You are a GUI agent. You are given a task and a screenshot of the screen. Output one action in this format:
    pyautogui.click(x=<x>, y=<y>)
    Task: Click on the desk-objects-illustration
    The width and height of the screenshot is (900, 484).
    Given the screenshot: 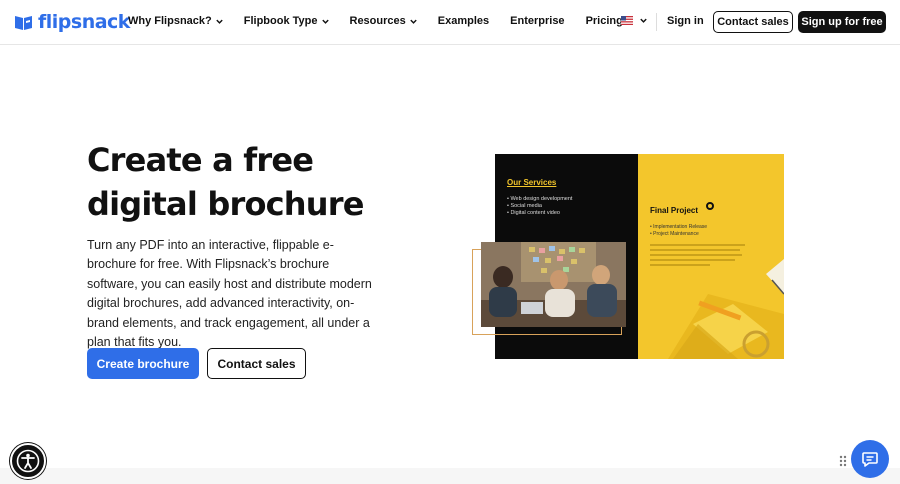 What is the action you would take?
    pyautogui.click(x=726, y=309)
    